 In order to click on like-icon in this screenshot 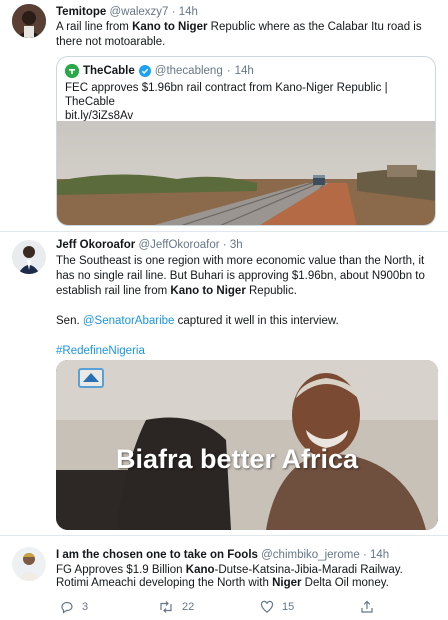, I will do `click(267, 607)`.